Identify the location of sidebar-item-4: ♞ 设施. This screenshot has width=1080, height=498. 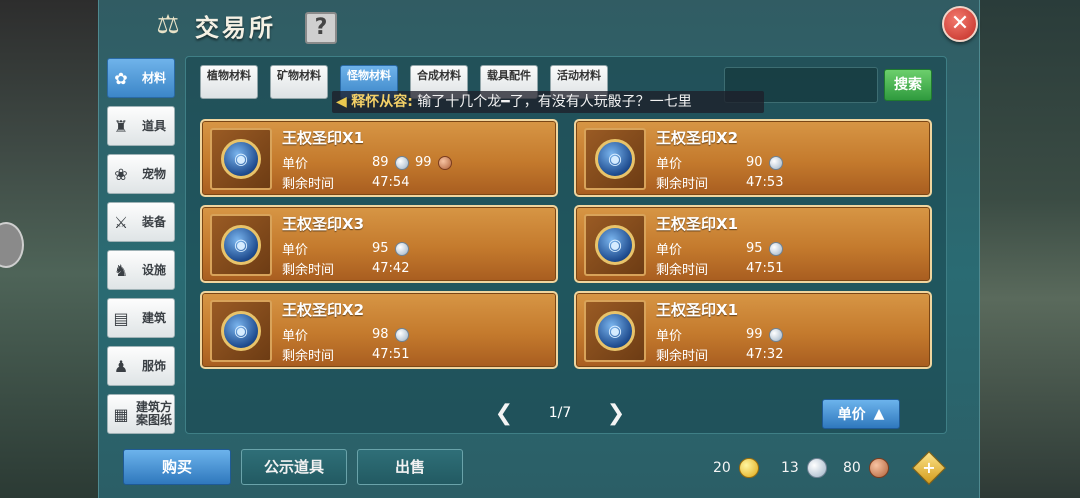
(141, 270).